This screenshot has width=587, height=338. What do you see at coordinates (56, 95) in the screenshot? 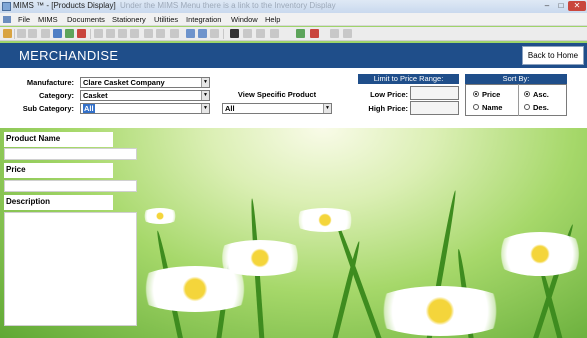
I see `category-label: Category:` at bounding box center [56, 95].